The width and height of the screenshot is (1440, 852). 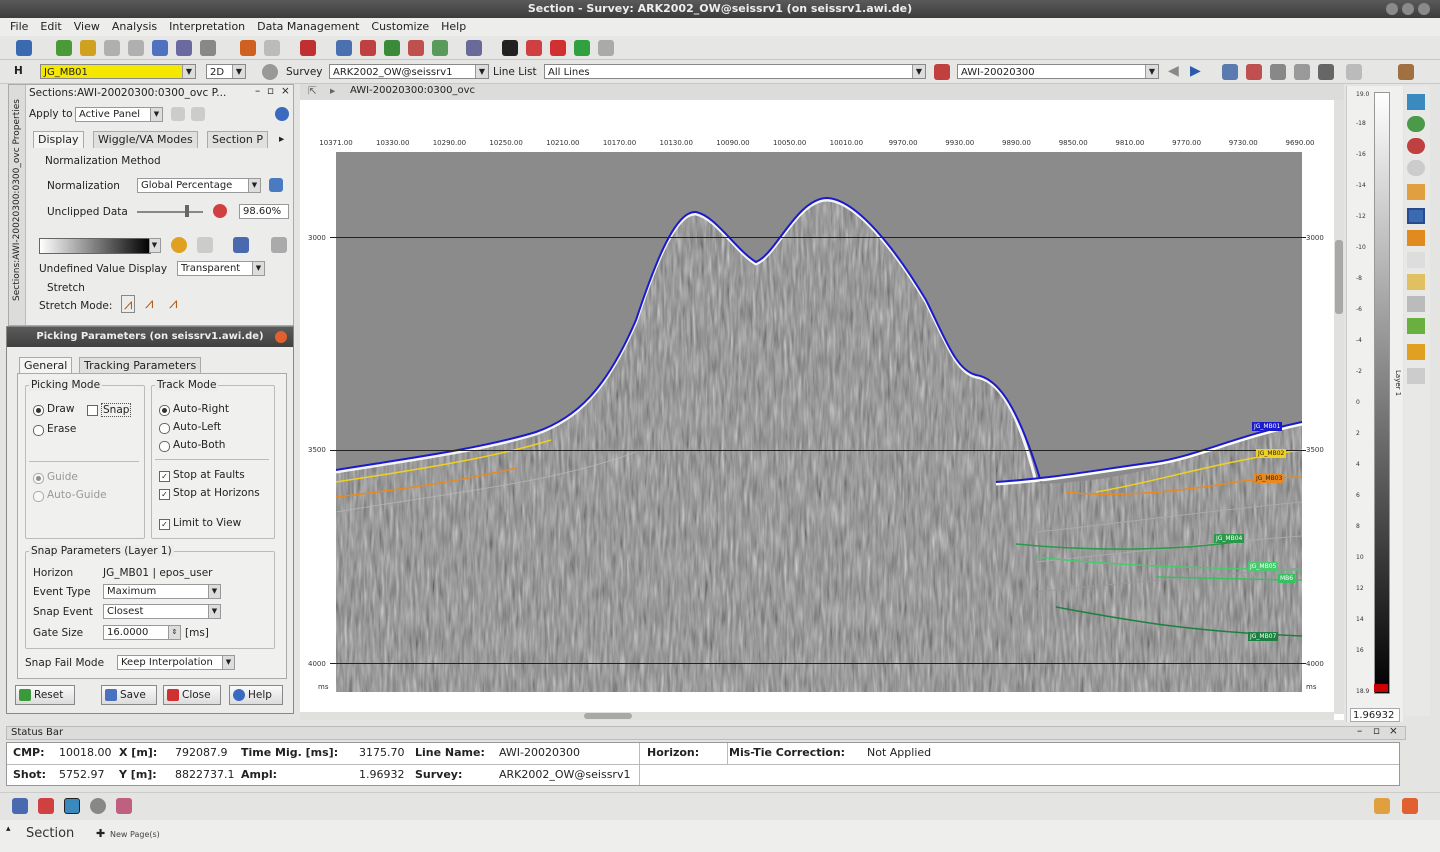 I want to click on line-select: AWI-20020300 ▼, so click(x=1058, y=71).